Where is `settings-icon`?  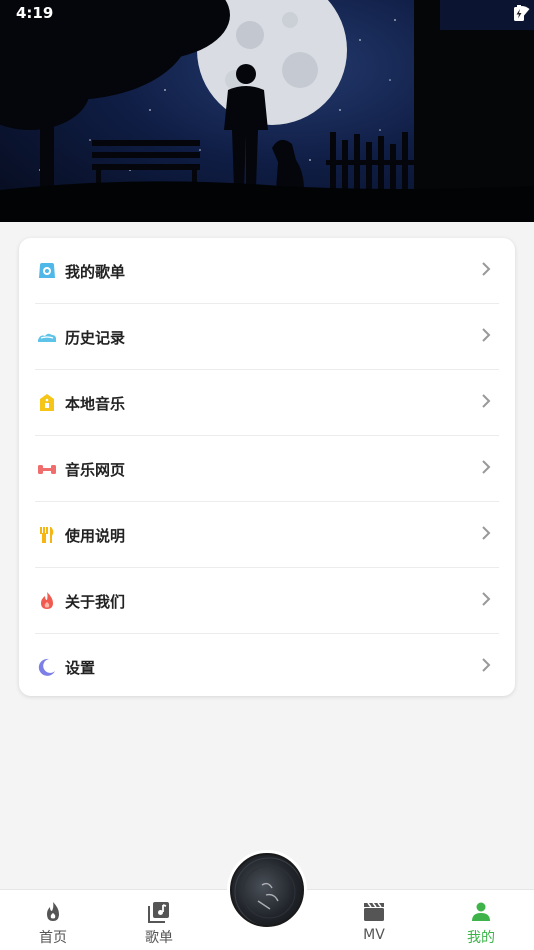 settings-icon is located at coordinates (47, 667).